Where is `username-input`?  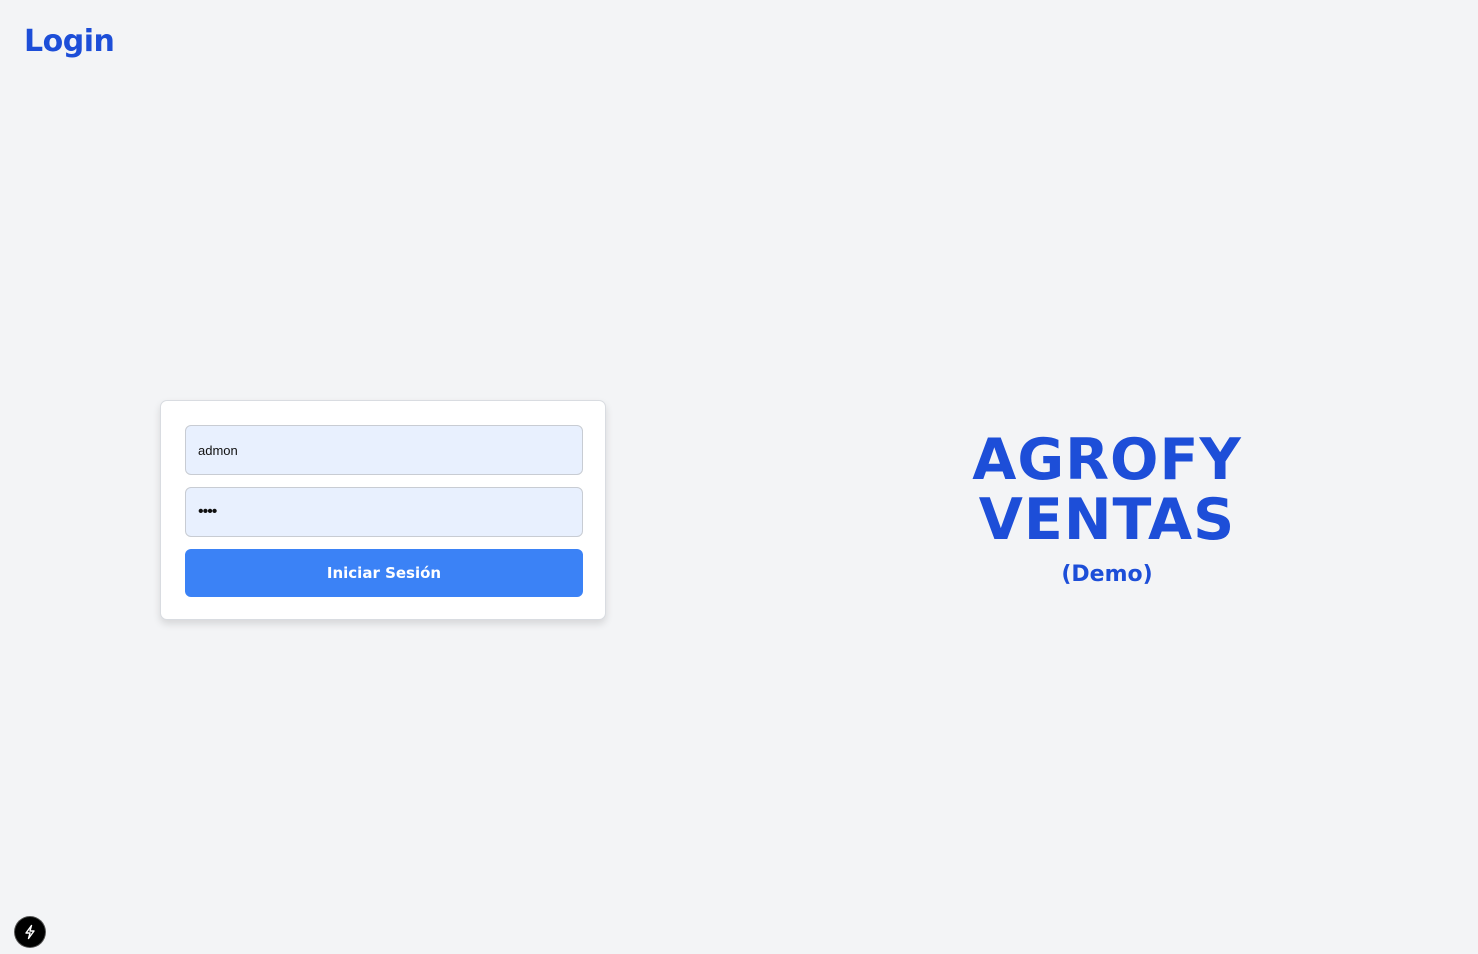
username-input is located at coordinates (384, 450).